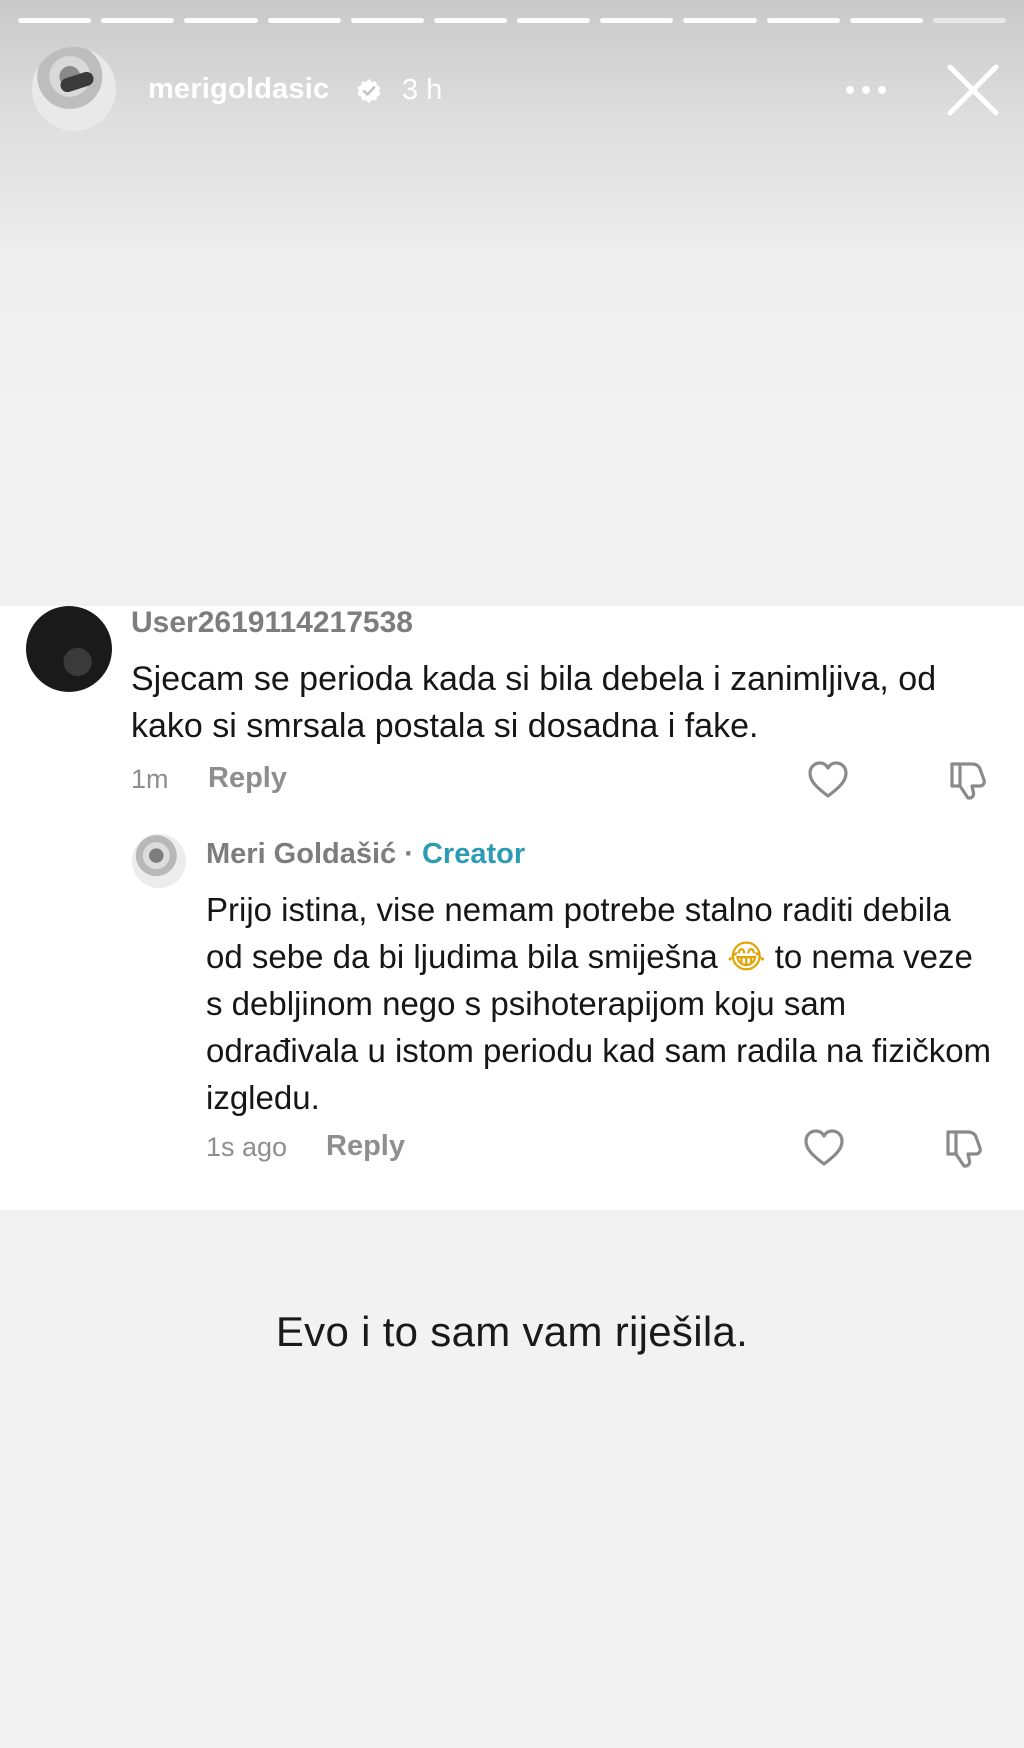 This screenshot has height=1748, width=1024. What do you see at coordinates (746, 956) in the screenshot?
I see `laughing-emoji: 😂` at bounding box center [746, 956].